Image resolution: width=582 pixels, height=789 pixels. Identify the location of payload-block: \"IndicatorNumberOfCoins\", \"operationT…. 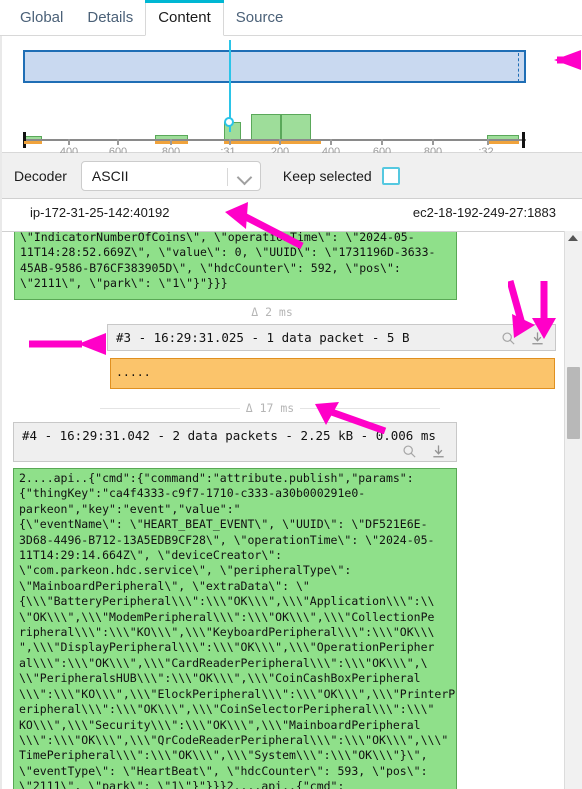
(235, 265).